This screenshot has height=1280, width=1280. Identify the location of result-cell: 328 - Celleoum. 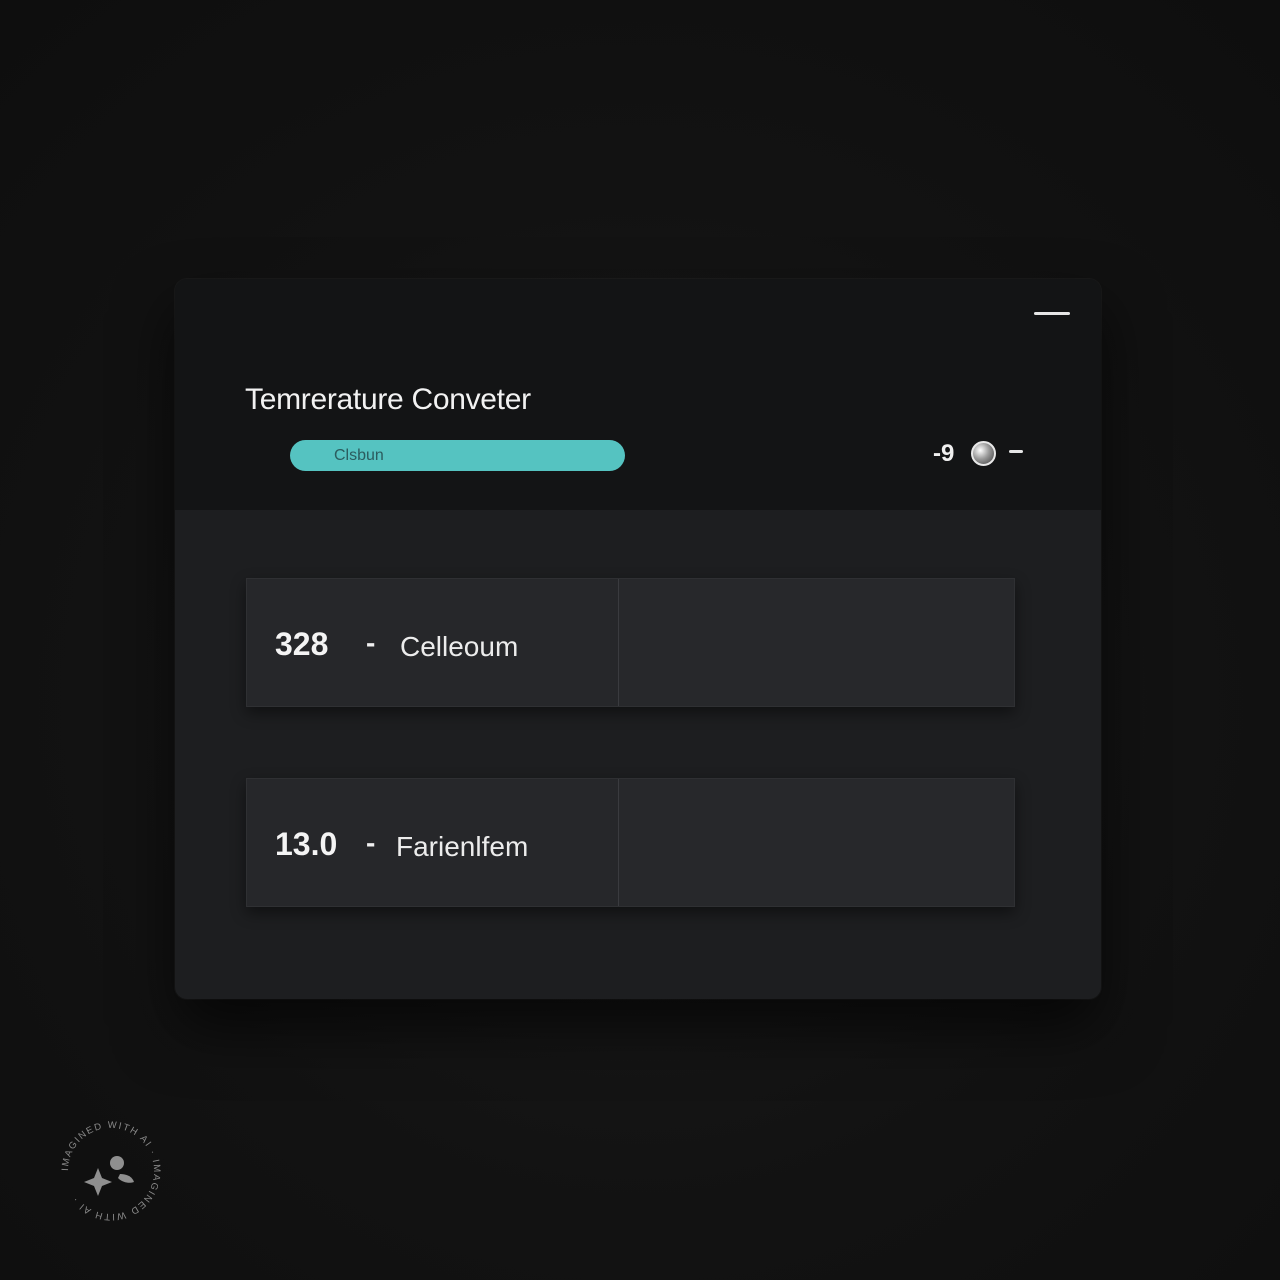
(433, 642).